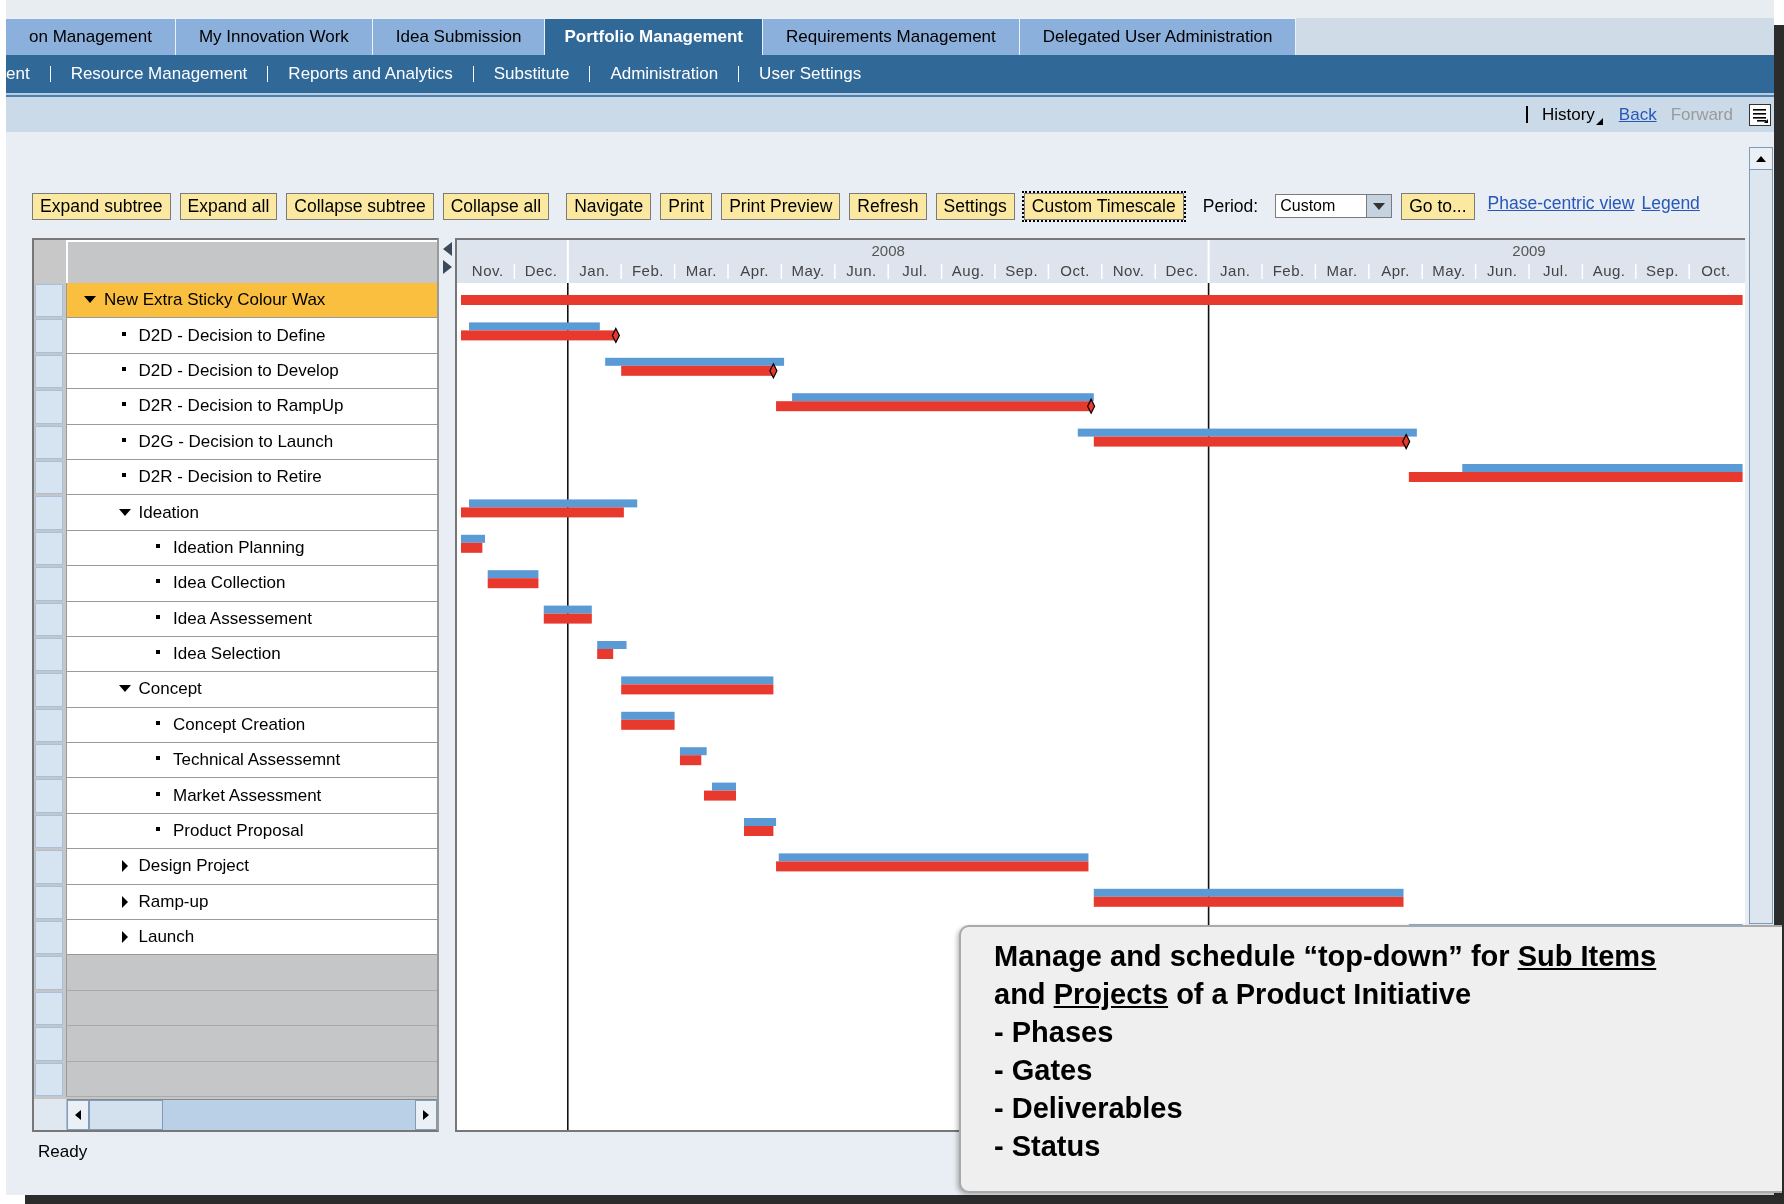 The width and height of the screenshot is (1784, 1204). I want to click on tree-item: D2R - Decision to RampUp, so click(252, 407).